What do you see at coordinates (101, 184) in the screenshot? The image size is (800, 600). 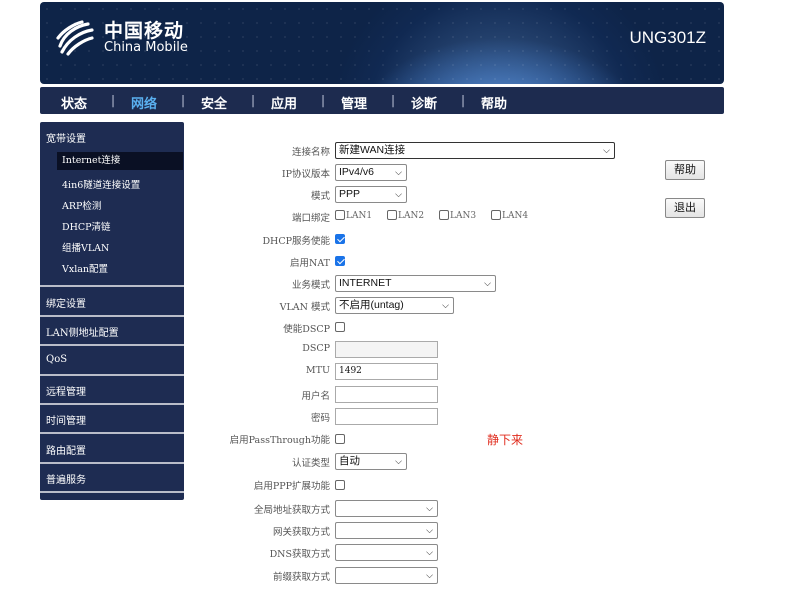 I see `sidebar-item-4in6: 4in6隧道连接设置` at bounding box center [101, 184].